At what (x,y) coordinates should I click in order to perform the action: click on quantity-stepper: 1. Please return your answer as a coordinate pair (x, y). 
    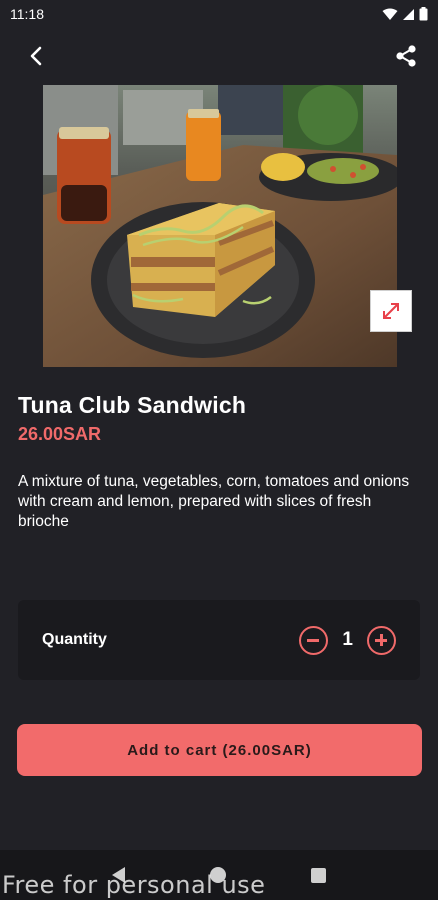
    Looking at the image, I should click on (347, 640).